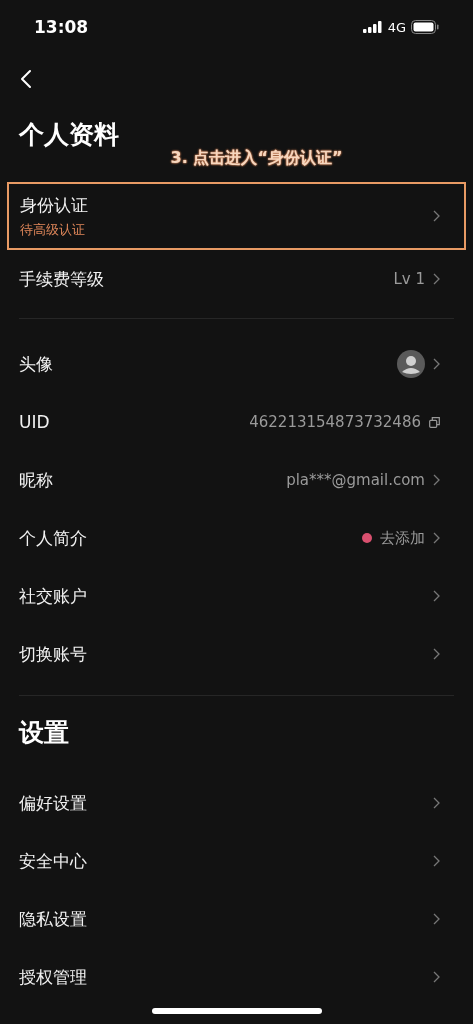  Describe the element at coordinates (409, 279) in the screenshot. I see `row-value: Lv 1` at that location.